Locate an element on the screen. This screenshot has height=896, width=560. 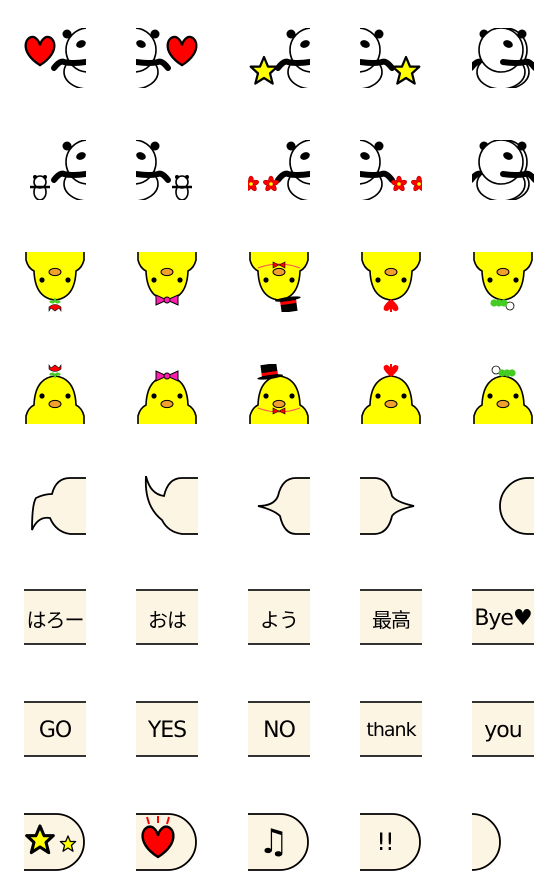
sticker-text: !! is located at coordinates (385, 842).